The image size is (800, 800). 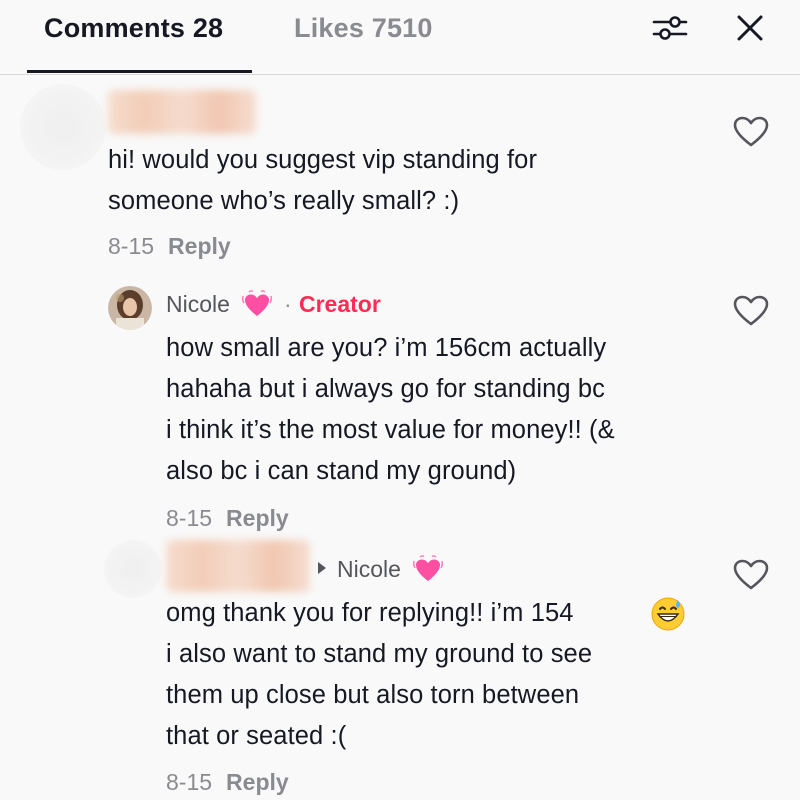 What do you see at coordinates (750, 28) in the screenshot?
I see `close-icon` at bounding box center [750, 28].